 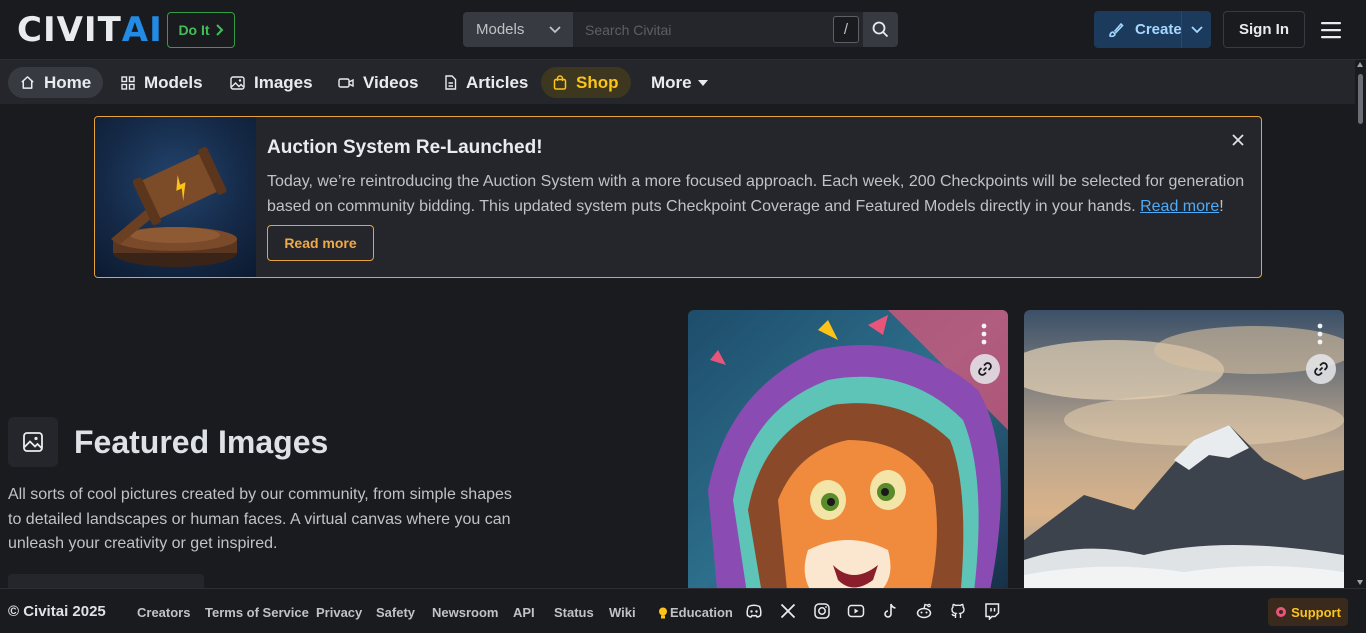 I want to click on scroll-down-arrow-icon, so click(x=1360, y=582).